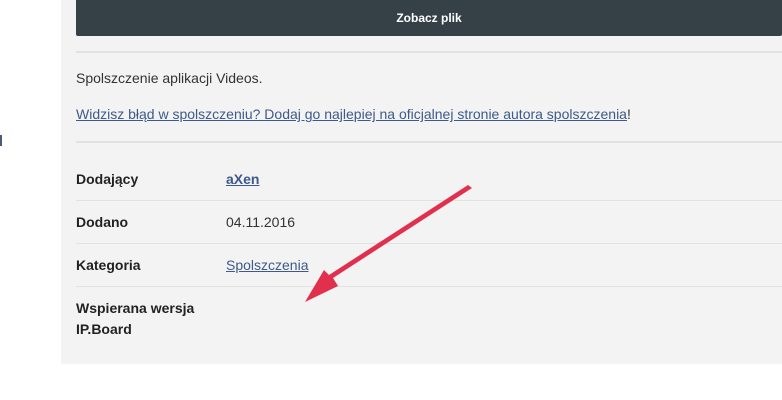 This screenshot has height=400, width=782. I want to click on added-label: Dodano, so click(102, 222).